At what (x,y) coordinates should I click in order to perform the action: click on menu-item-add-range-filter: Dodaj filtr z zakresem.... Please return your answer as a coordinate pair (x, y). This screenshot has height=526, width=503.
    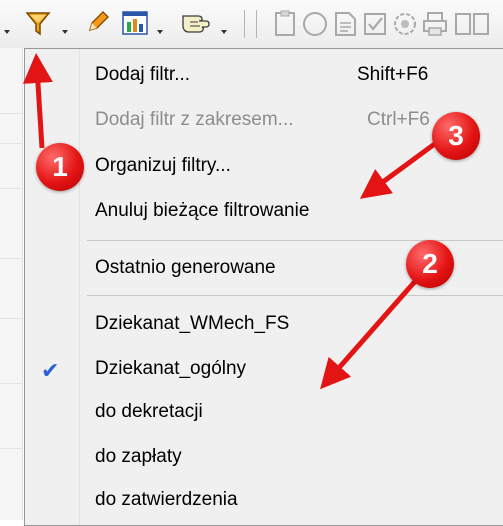
    Looking at the image, I should click on (194, 120).